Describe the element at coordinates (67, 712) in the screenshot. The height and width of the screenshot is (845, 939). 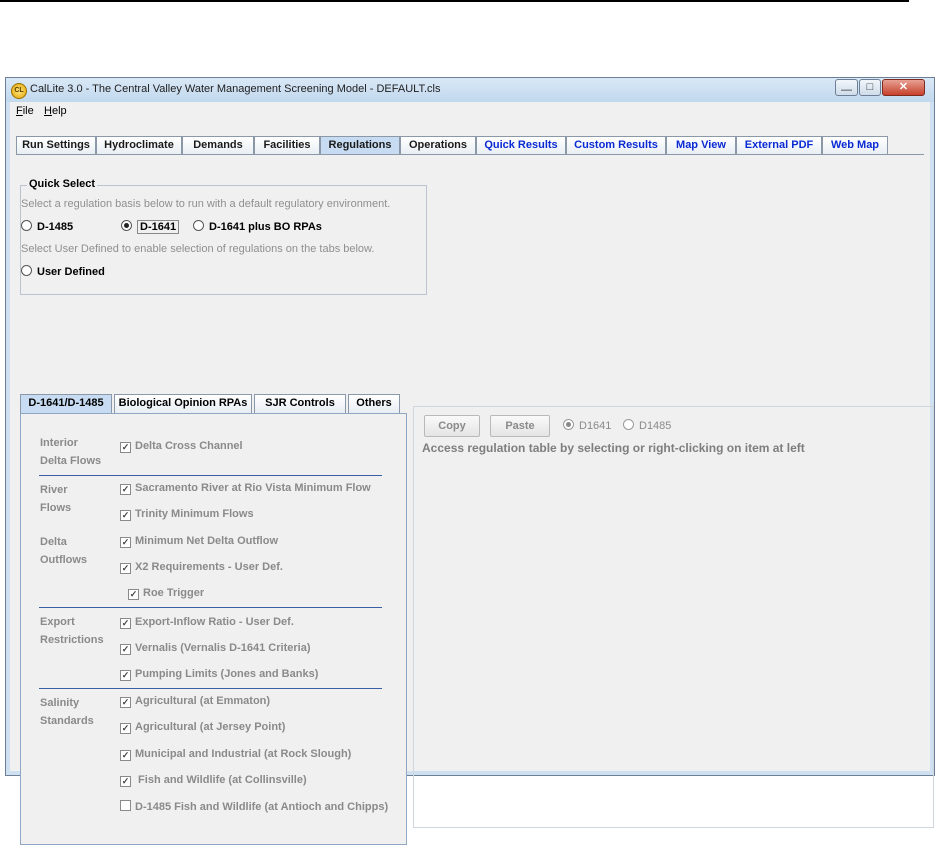
I see `category-salinity-standards: Salinity Standards` at that location.